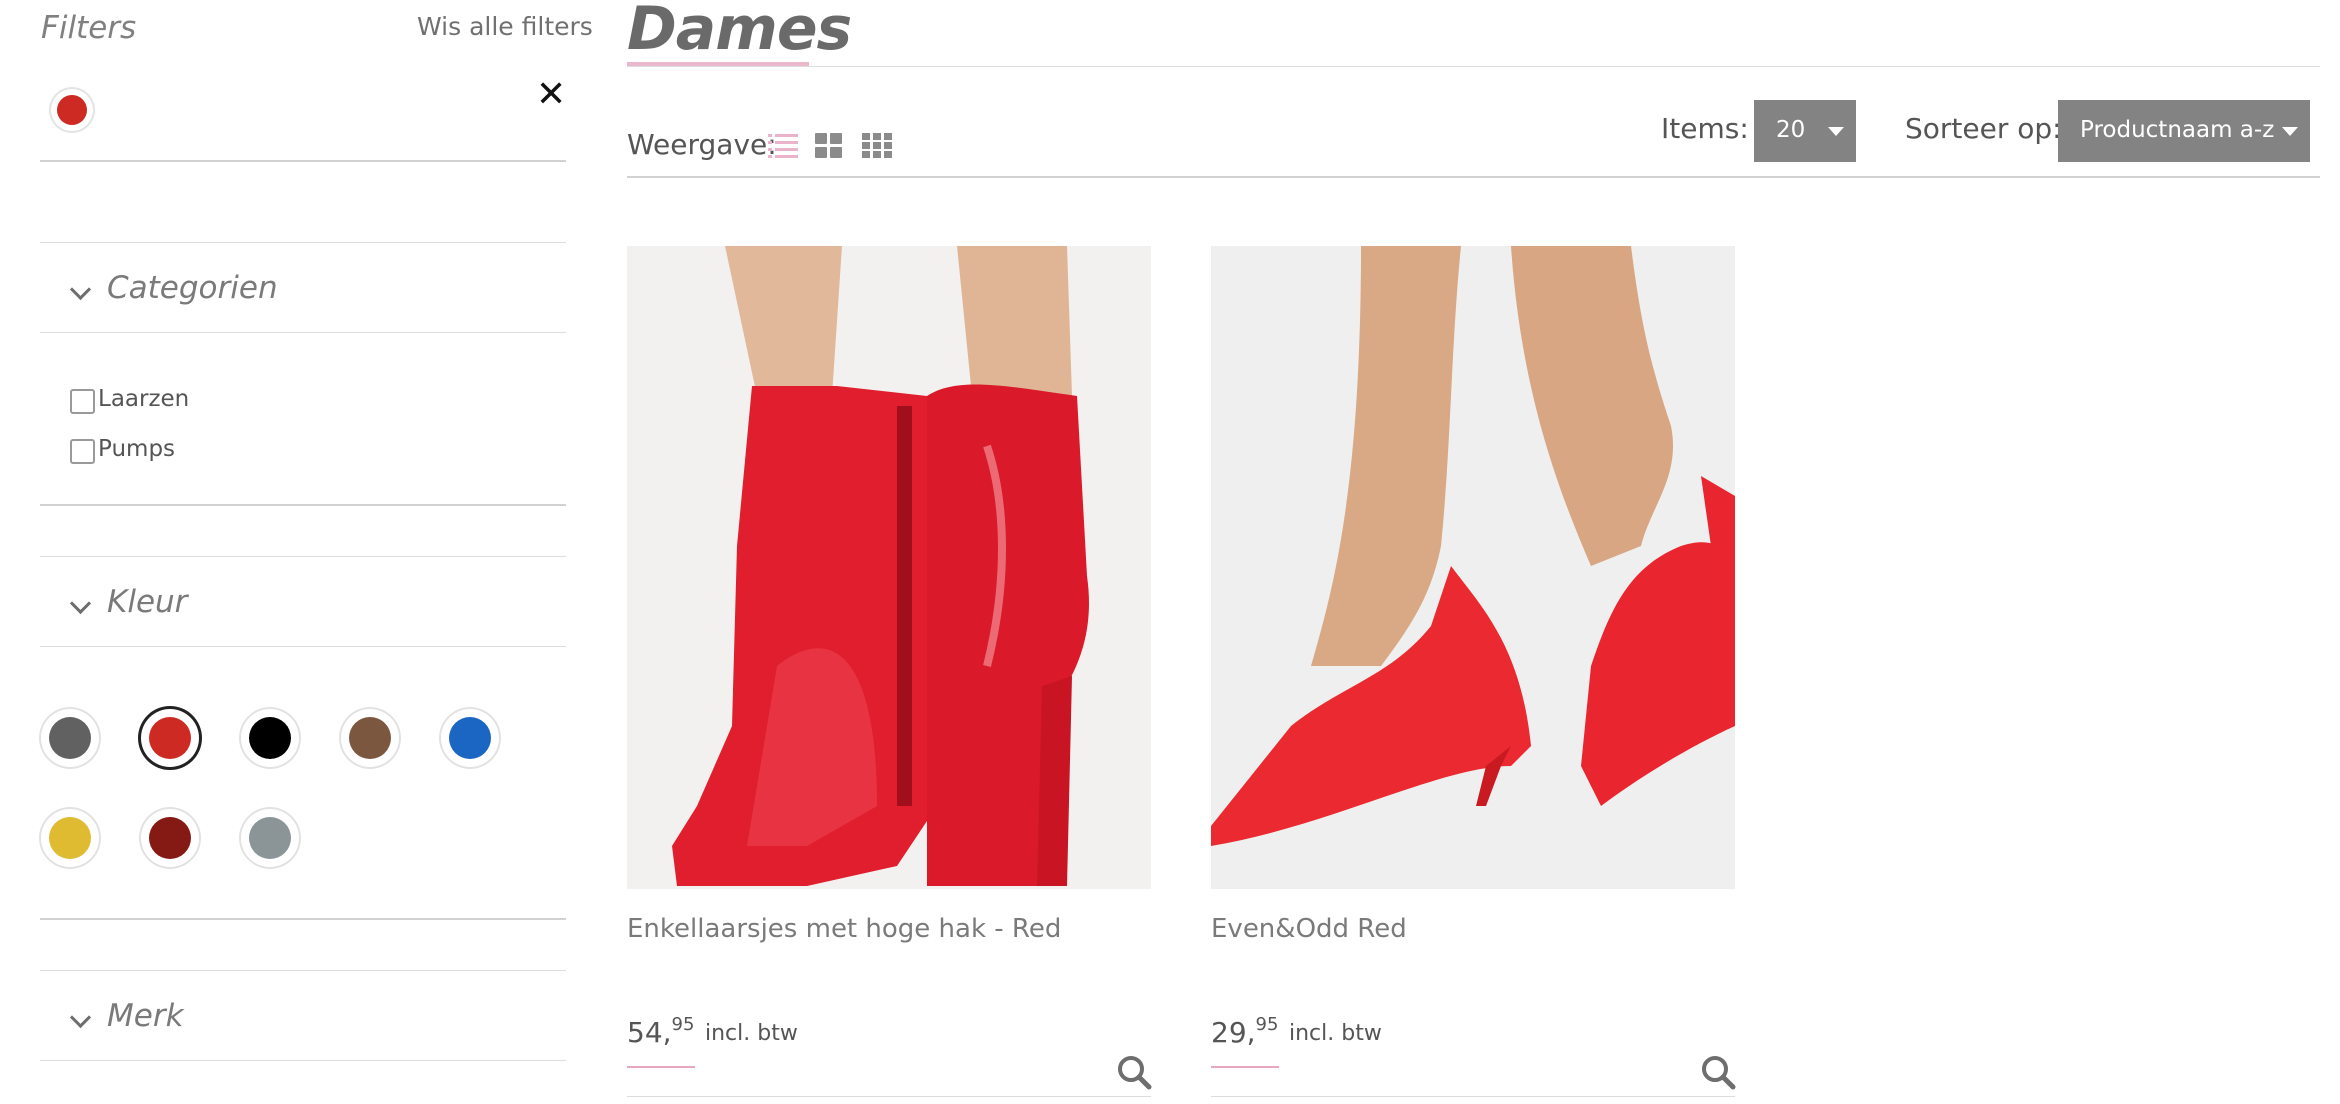 The width and height of the screenshot is (2340, 1104). Describe the element at coordinates (844, 929) in the screenshot. I see `product-name: Enkellaarsjes met hoge hak - Red` at that location.